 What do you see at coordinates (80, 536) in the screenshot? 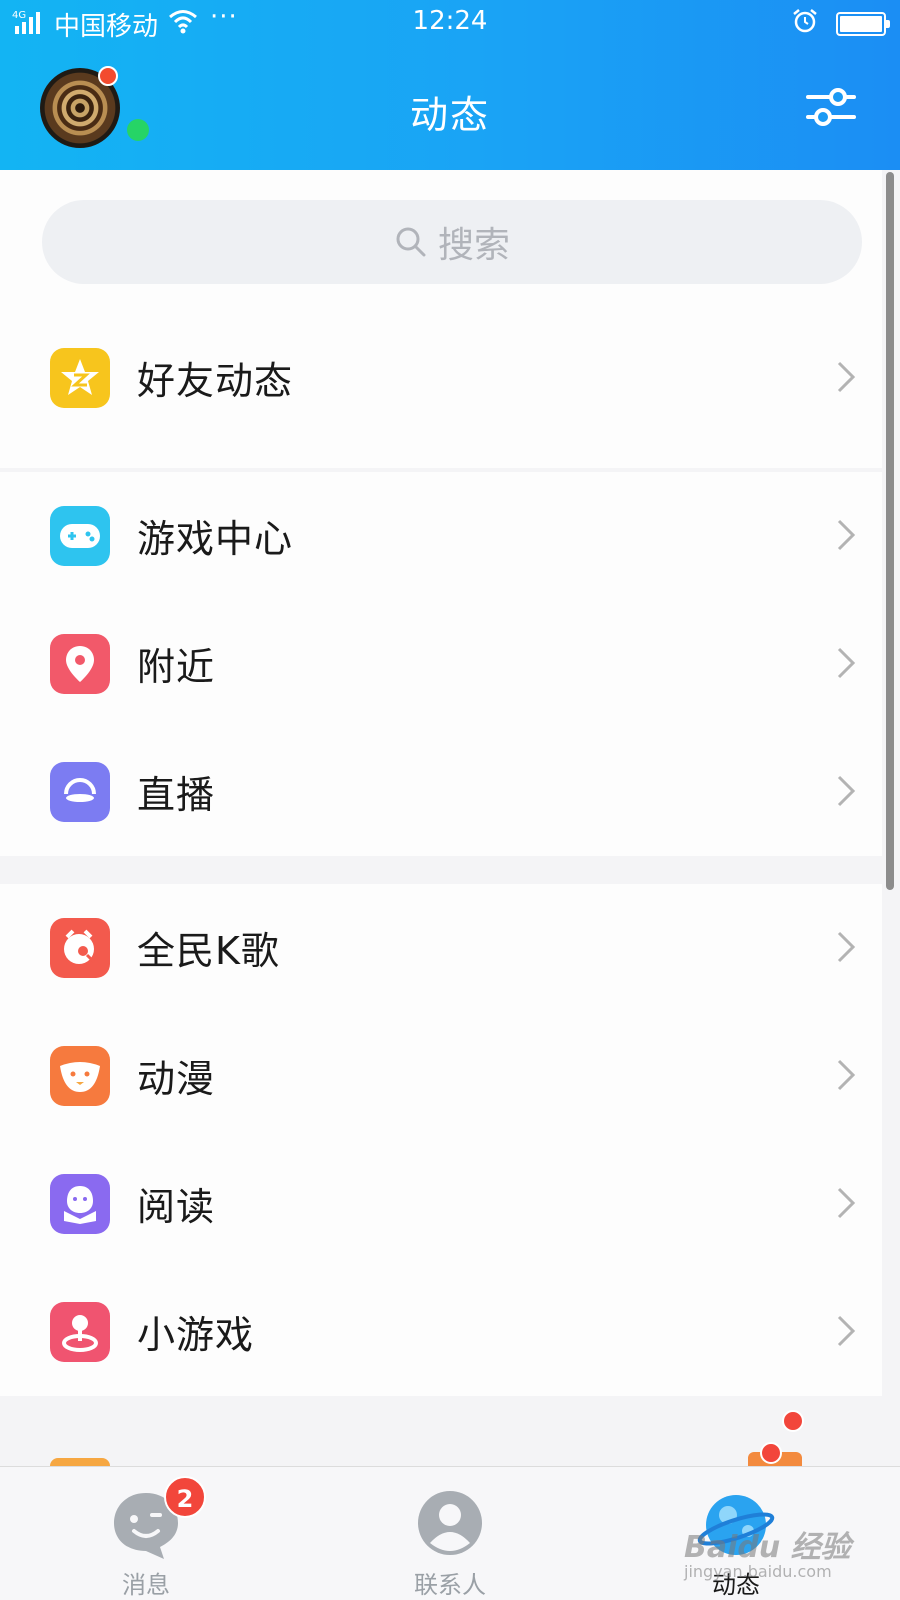
I see `gamepad-icon` at bounding box center [80, 536].